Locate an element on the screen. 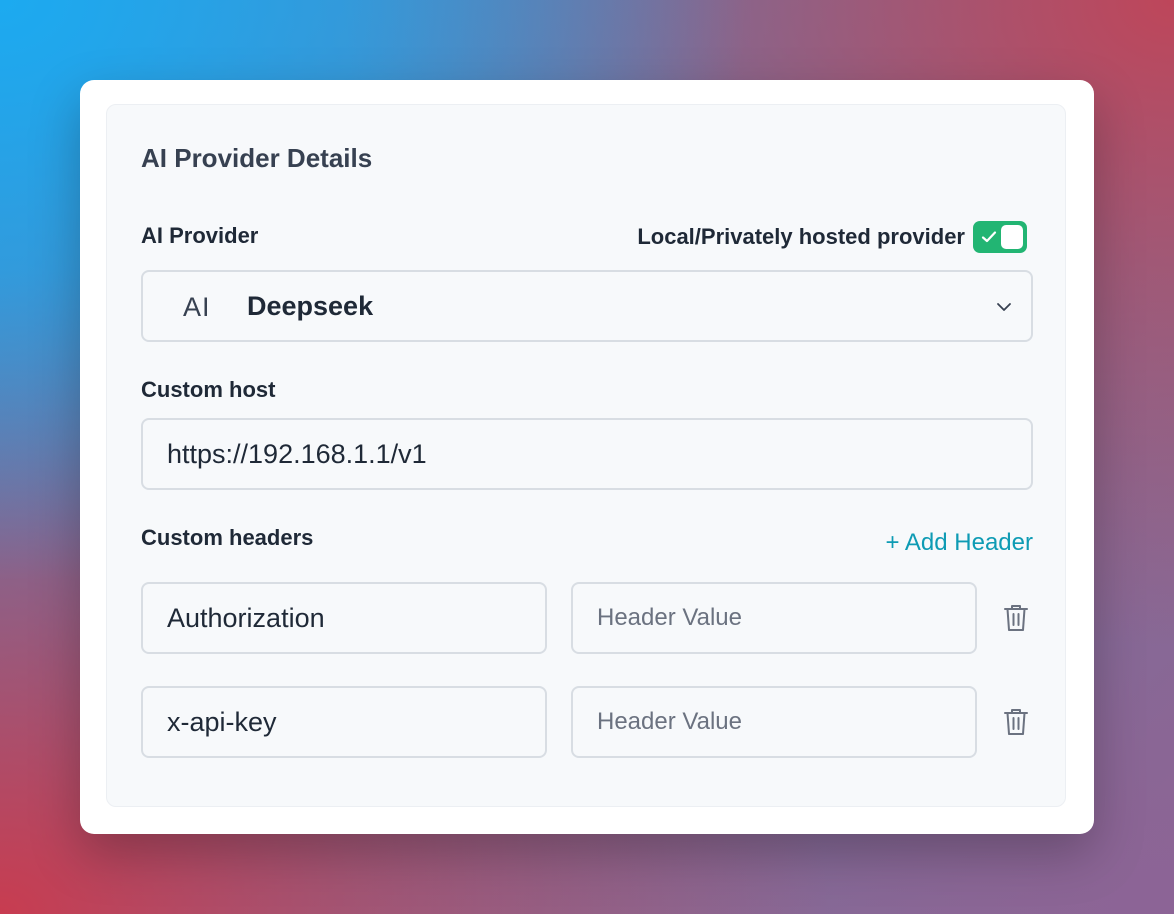 The image size is (1174, 914). header-key-input: Authorization is located at coordinates (344, 618).